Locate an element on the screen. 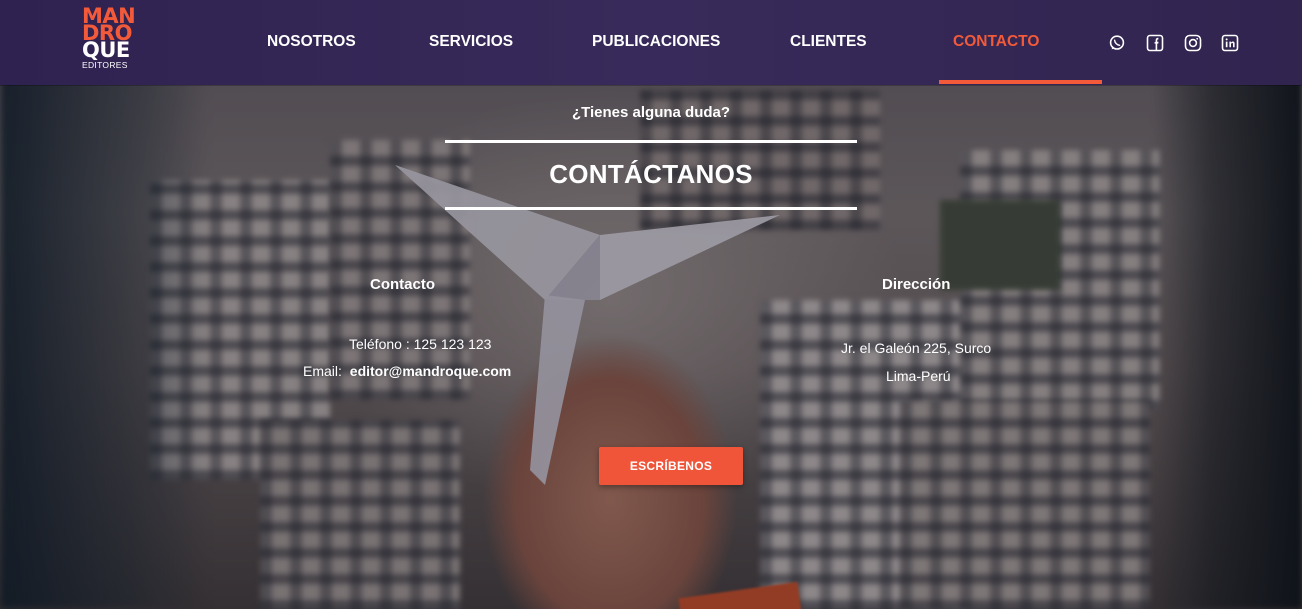 This screenshot has width=1302, height=609. address-line-1: Jr. el Galeón 225, Surco is located at coordinates (916, 348).